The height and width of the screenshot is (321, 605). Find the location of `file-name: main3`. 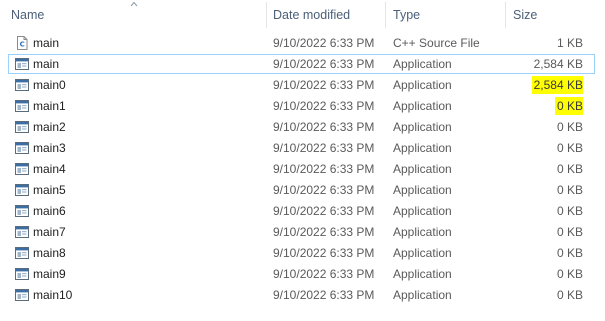

file-name: main3 is located at coordinates (49, 148).